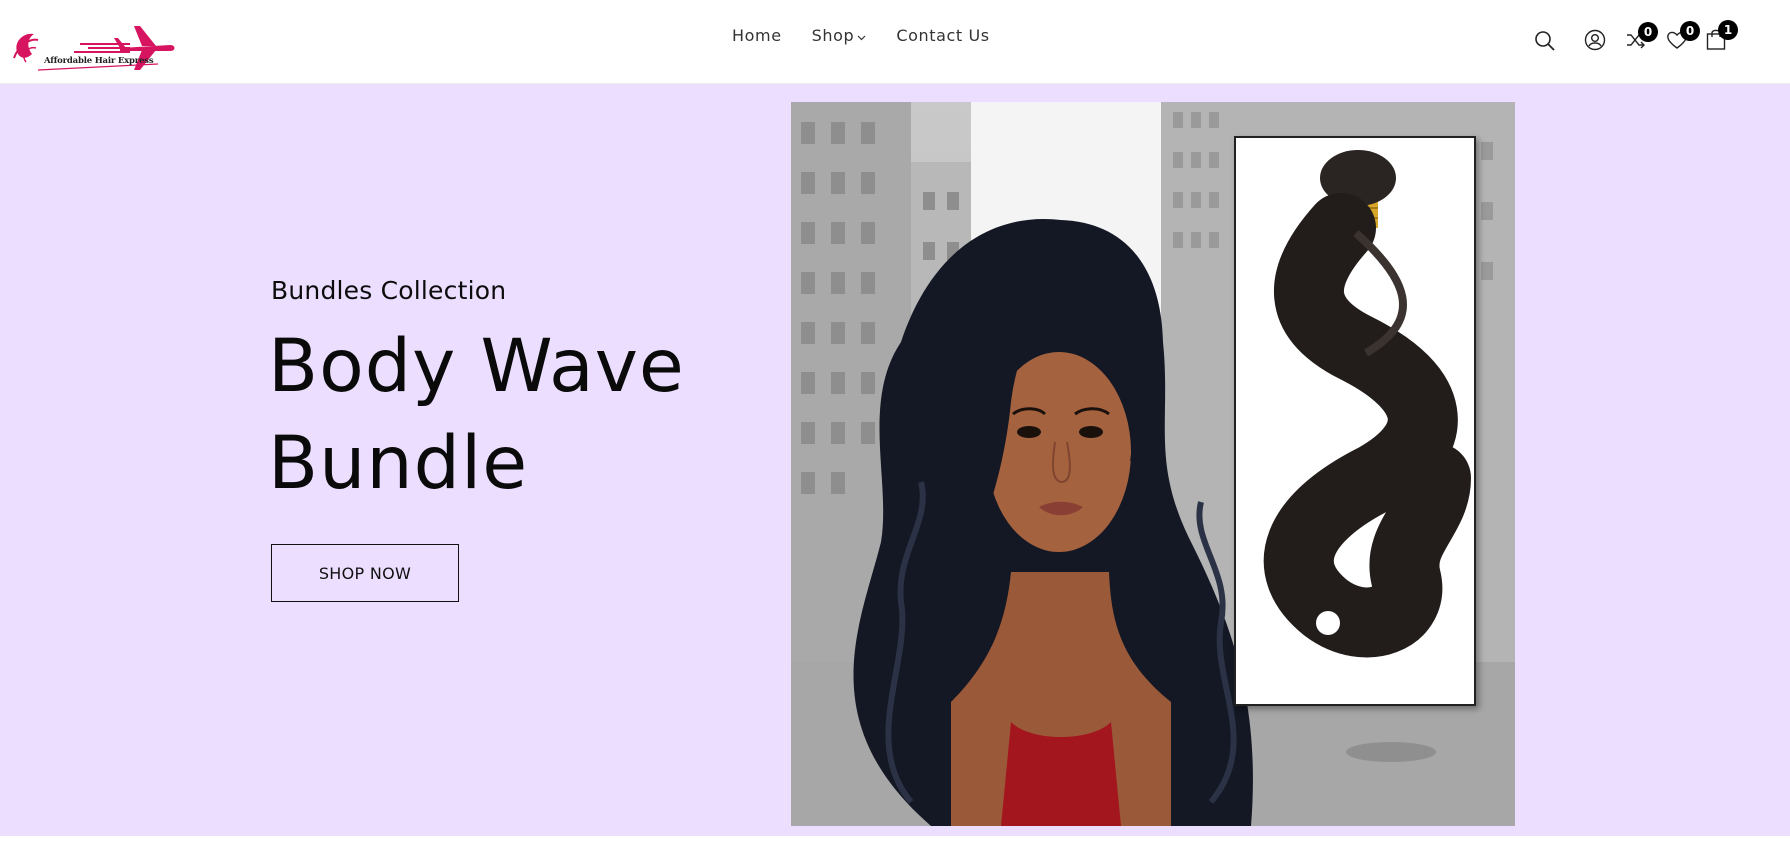 Image resolution: width=1790 pixels, height=857 pixels. I want to click on user-icon, so click(1595, 40).